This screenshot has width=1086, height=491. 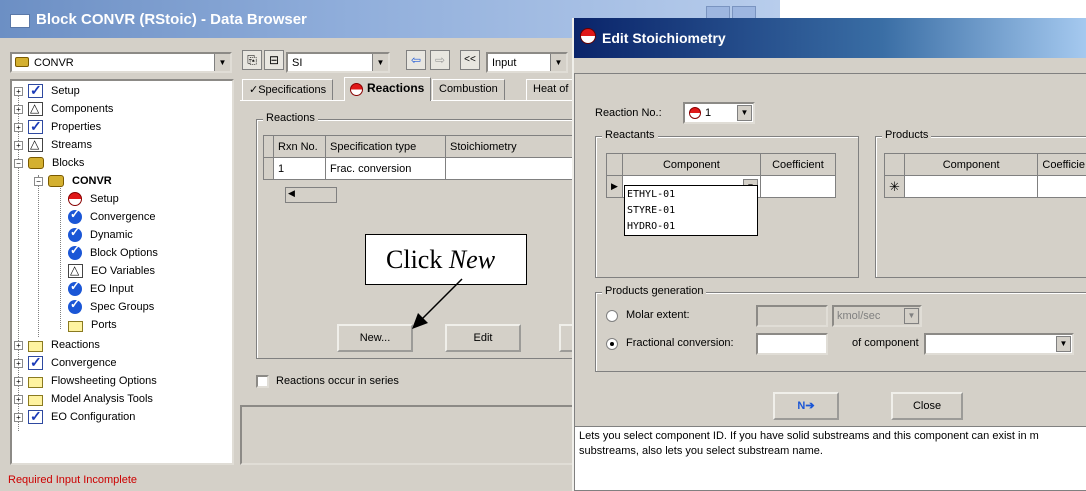 I want to click on dropdown-option: HYDRO-01, so click(x=691, y=227).